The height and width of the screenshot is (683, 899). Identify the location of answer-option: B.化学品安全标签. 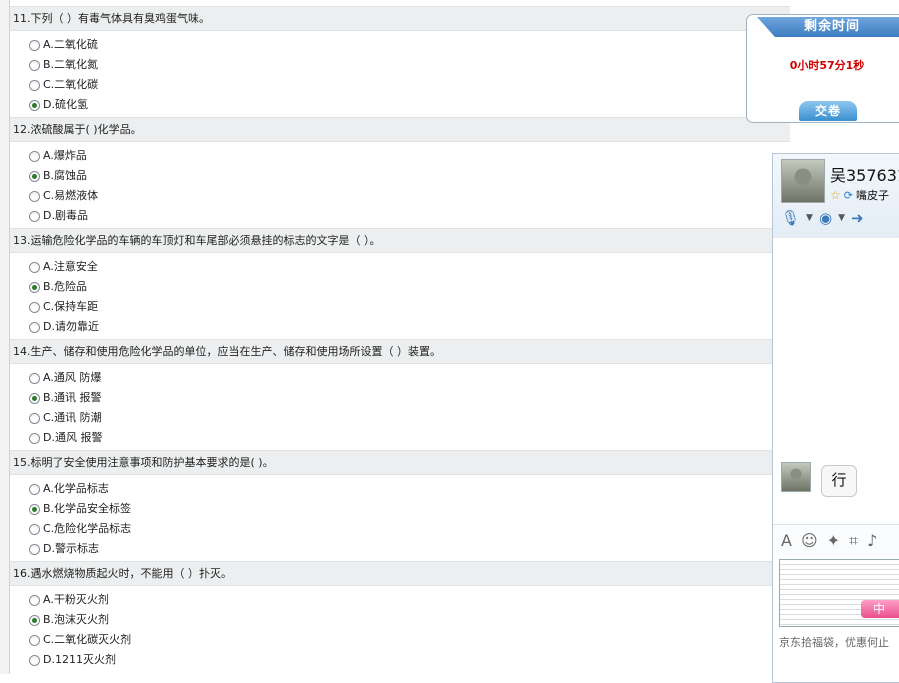
(409, 509).